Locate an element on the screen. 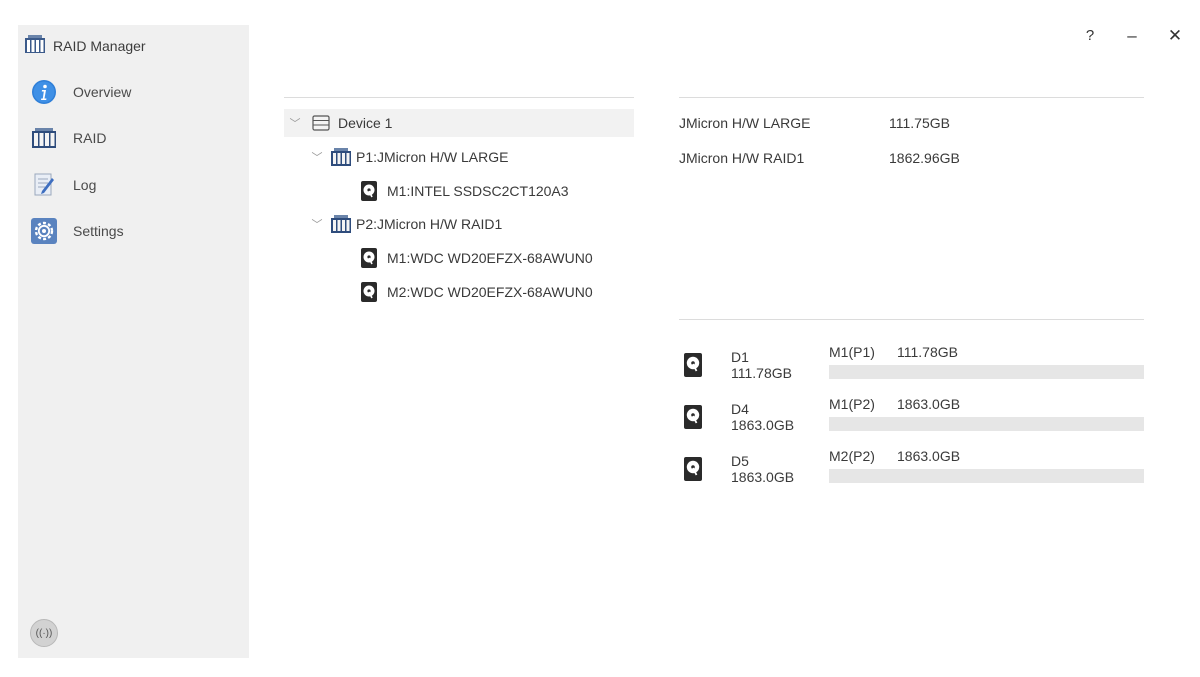 The height and width of the screenshot is (677, 1200). disk-slot: M2(P2) is located at coordinates (852, 456).